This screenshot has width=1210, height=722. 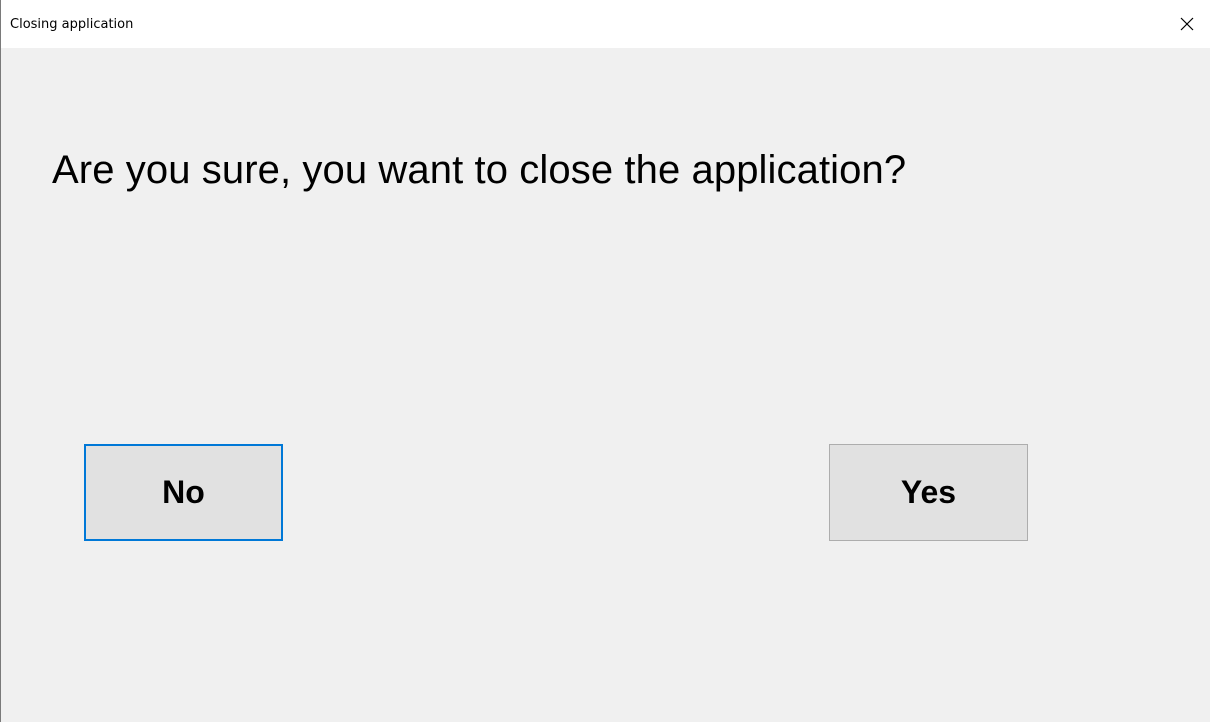 I want to click on close-button, so click(x=1187, y=24).